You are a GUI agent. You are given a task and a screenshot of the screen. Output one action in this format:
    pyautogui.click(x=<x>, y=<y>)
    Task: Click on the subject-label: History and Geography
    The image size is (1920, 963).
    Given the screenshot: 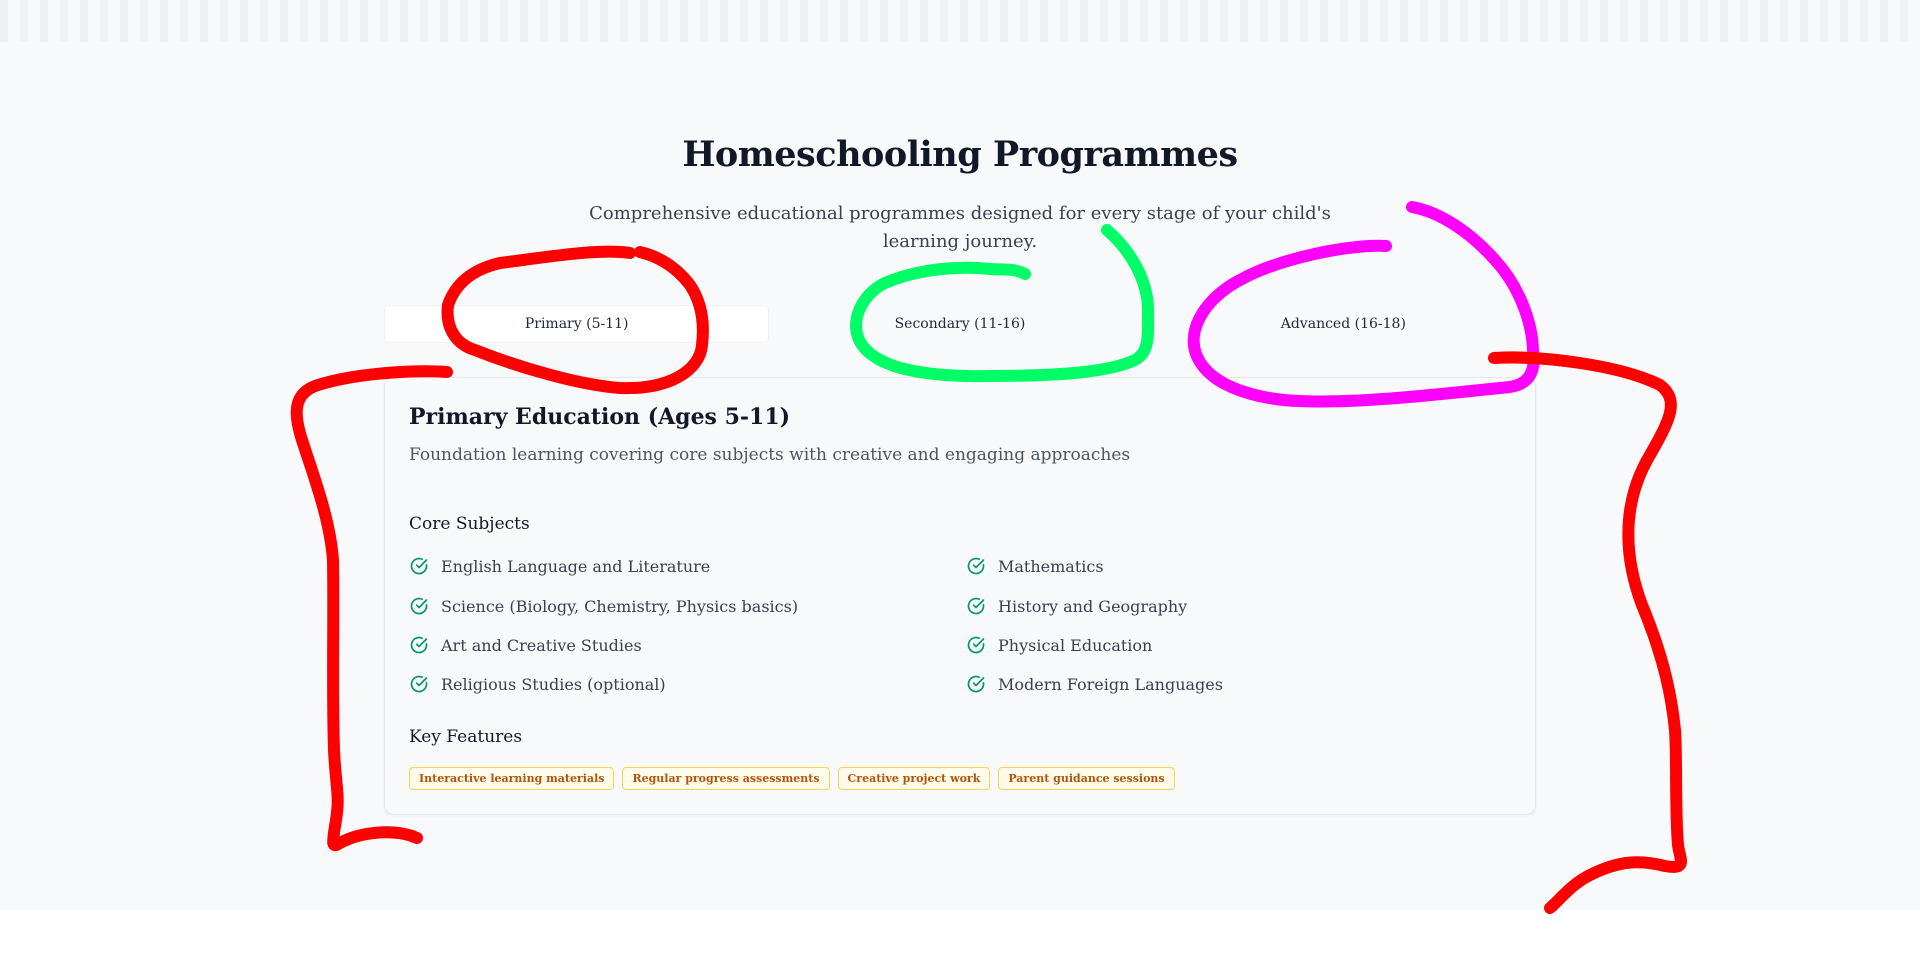 What is the action you would take?
    pyautogui.click(x=1093, y=606)
    